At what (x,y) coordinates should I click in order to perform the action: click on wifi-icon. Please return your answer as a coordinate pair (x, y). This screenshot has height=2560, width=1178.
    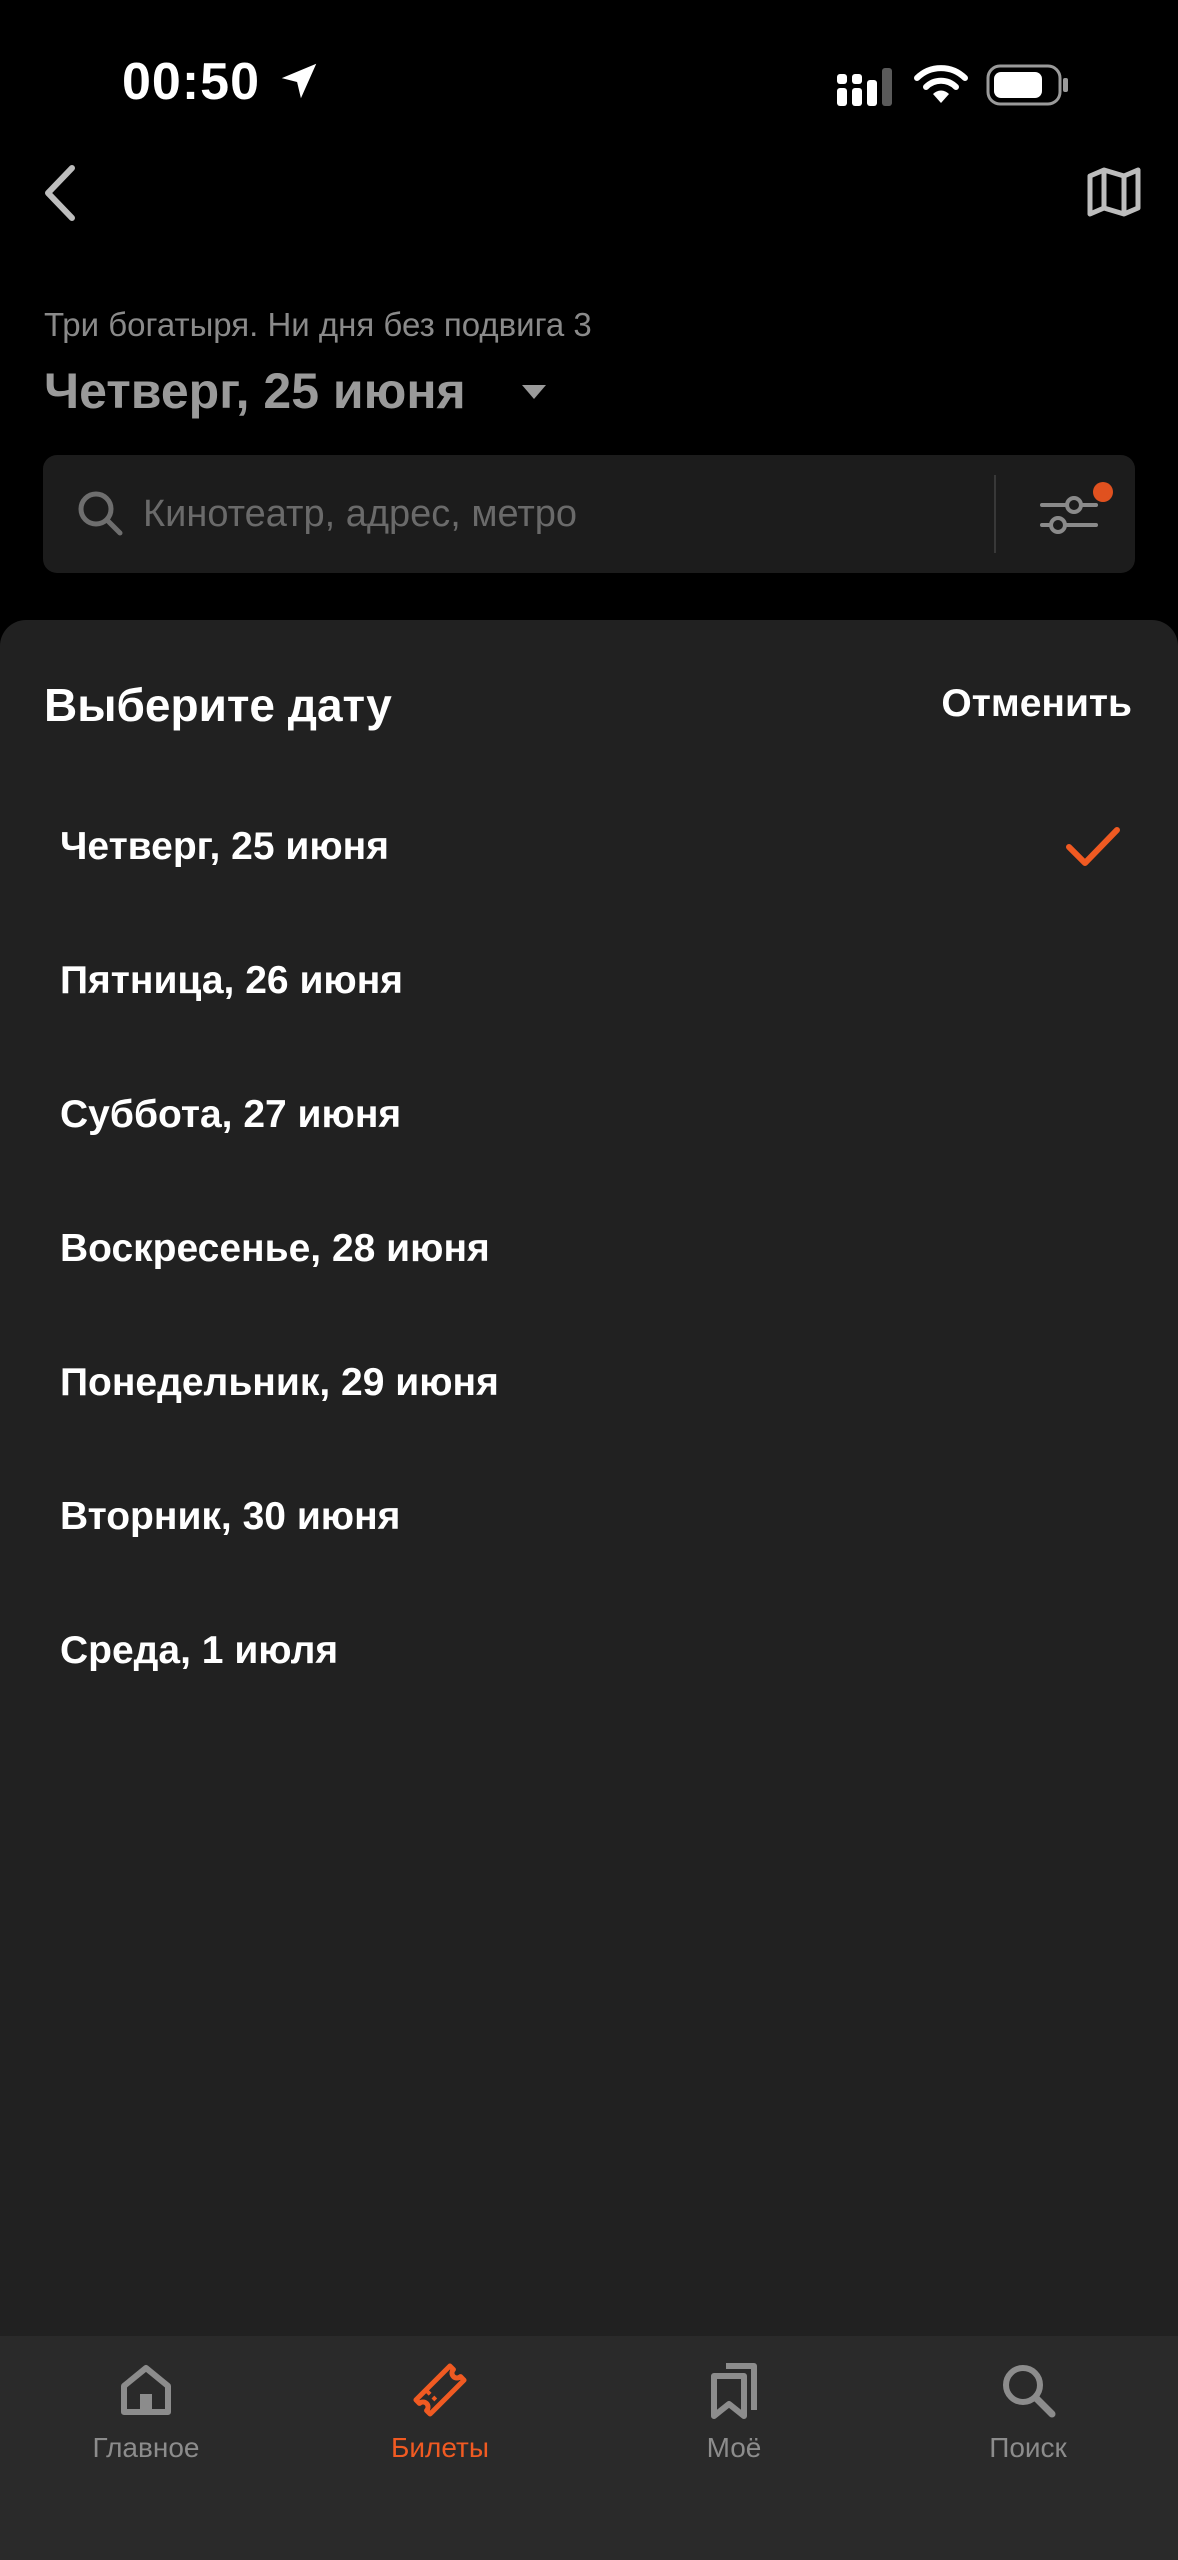
    Looking at the image, I should click on (941, 84).